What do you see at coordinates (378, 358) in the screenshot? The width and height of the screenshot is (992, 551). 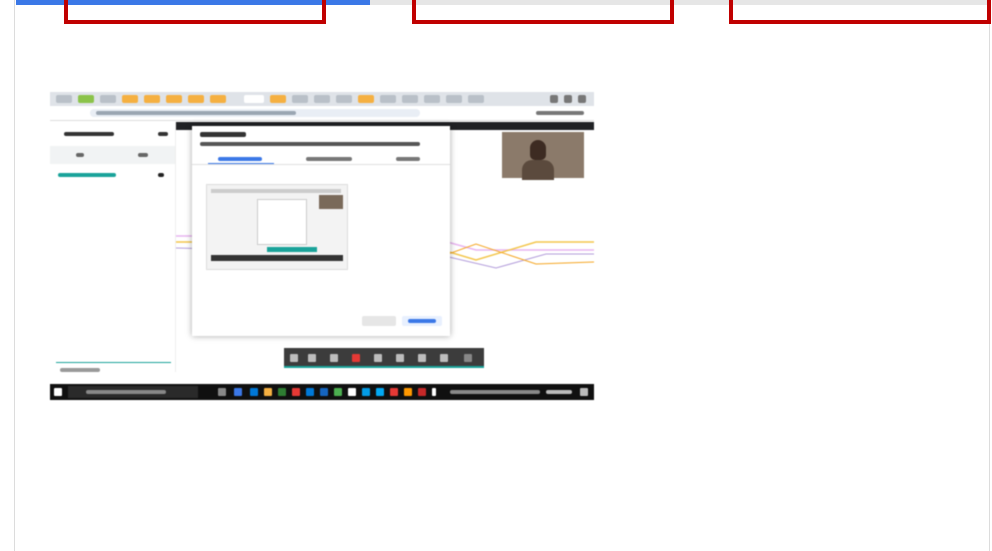 I see `present-icon` at bounding box center [378, 358].